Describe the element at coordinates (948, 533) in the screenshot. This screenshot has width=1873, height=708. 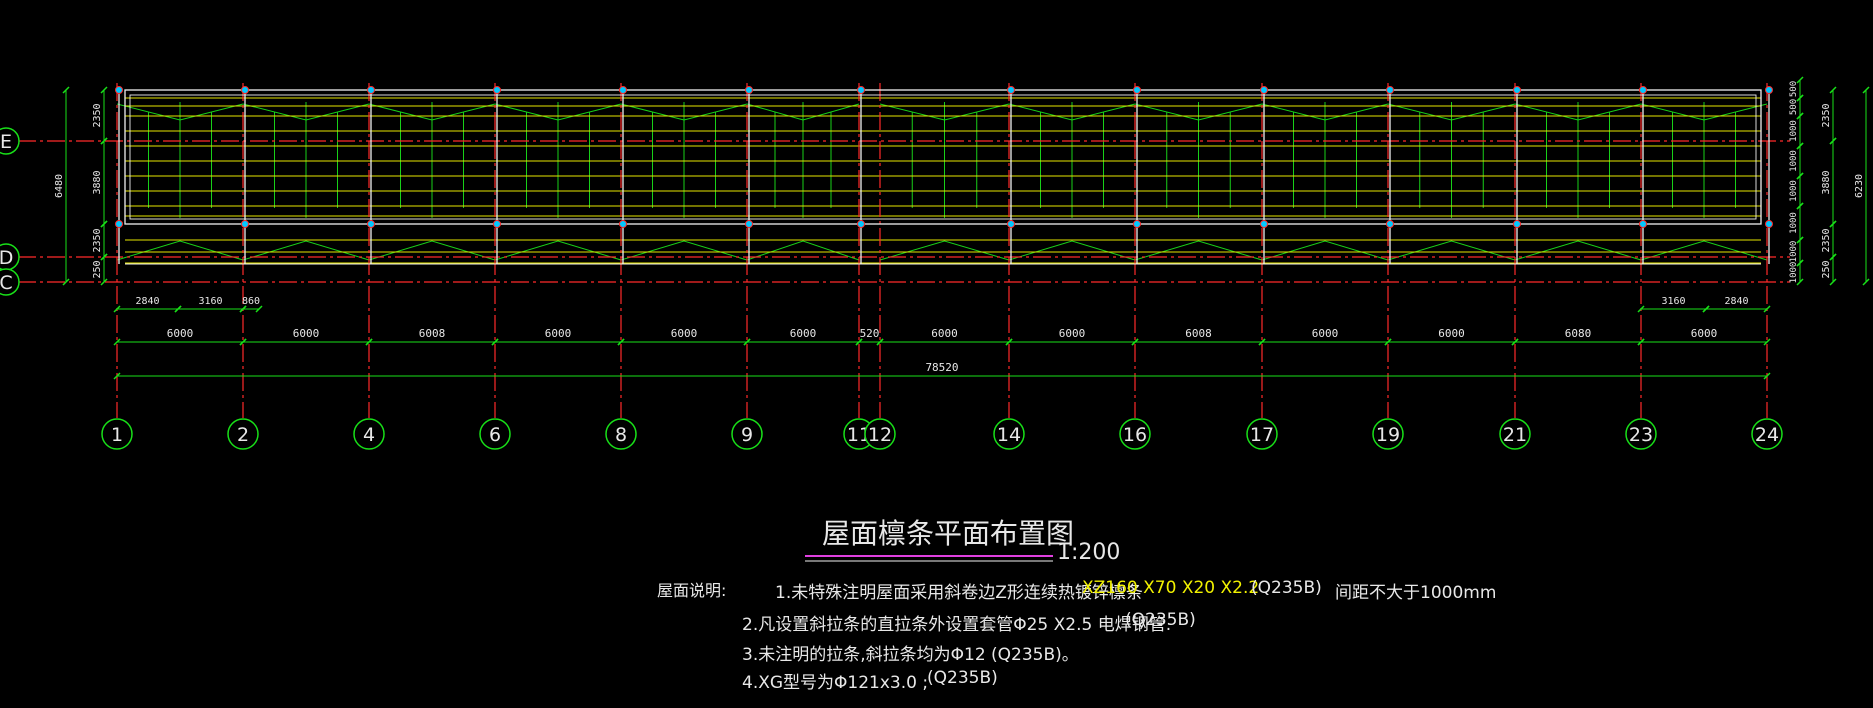
I see `drawing-title: 屋面檩条平面布置图` at that location.